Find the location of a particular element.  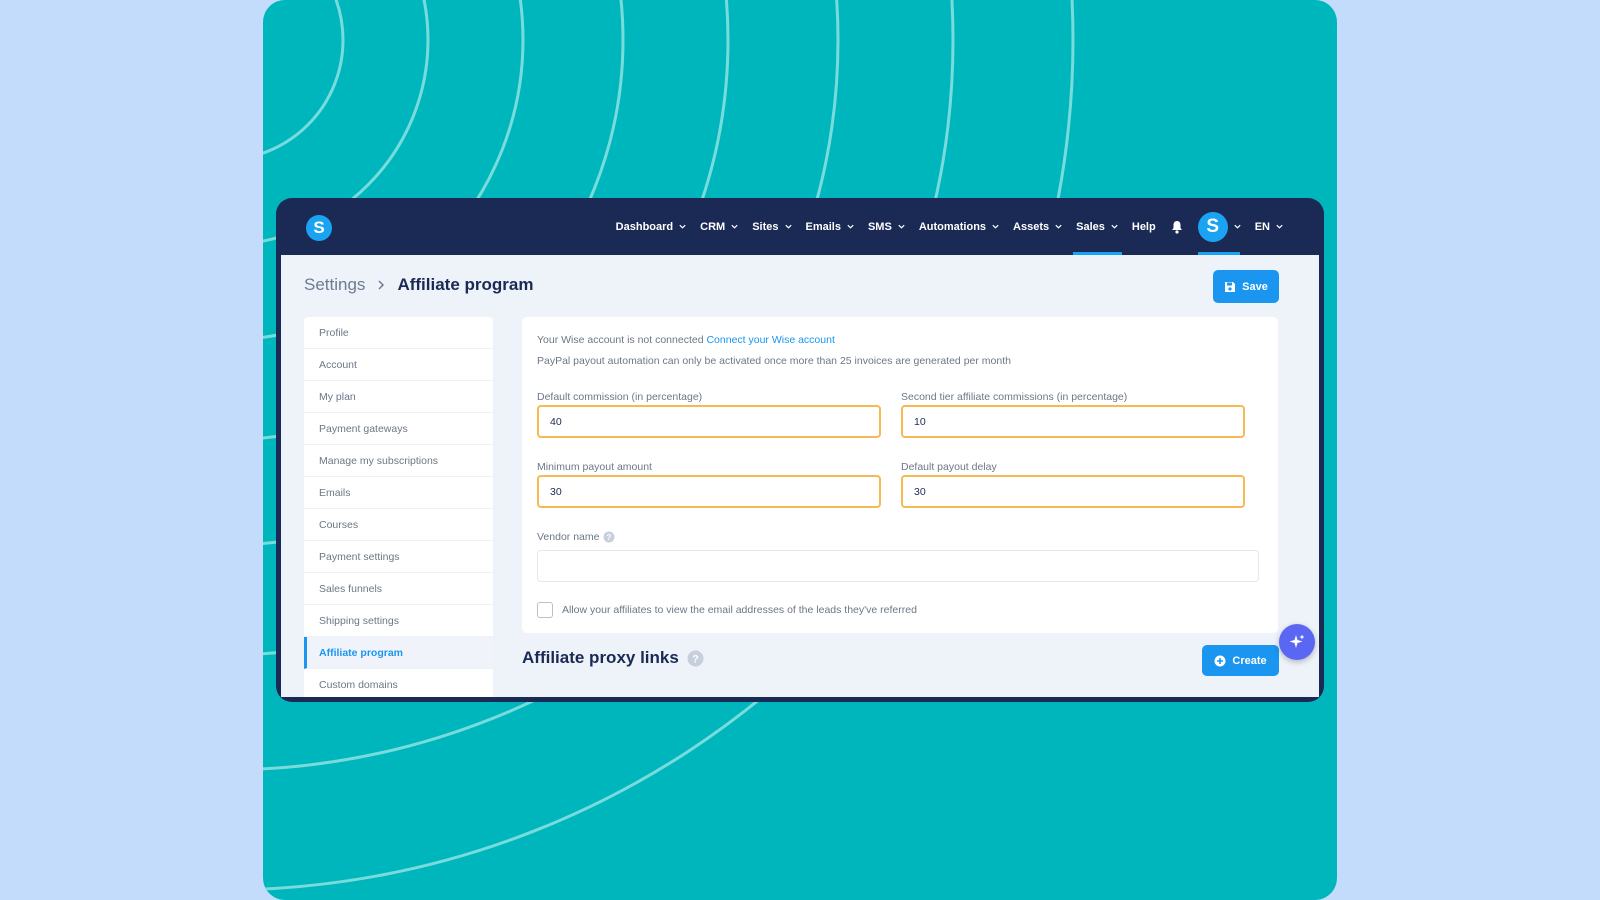

breadcrumb: Settings Affiliate program is located at coordinates (418, 285).